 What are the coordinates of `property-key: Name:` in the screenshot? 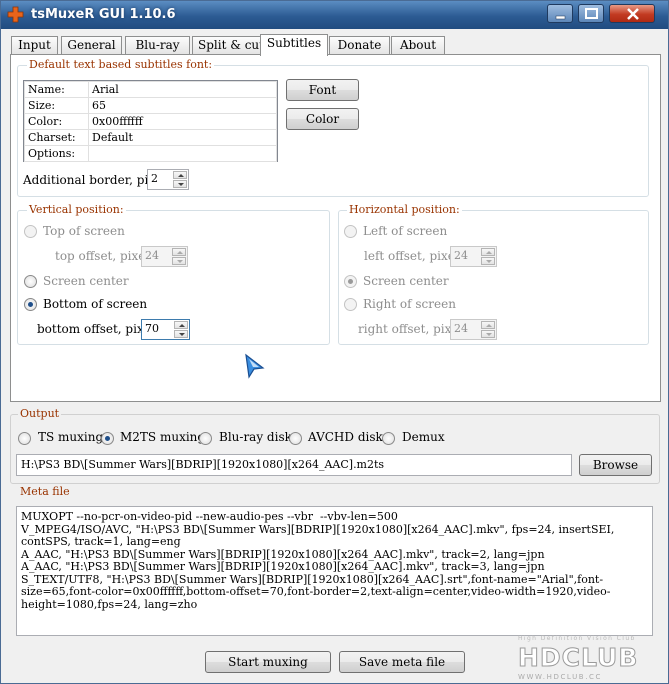 It's located at (56, 89).